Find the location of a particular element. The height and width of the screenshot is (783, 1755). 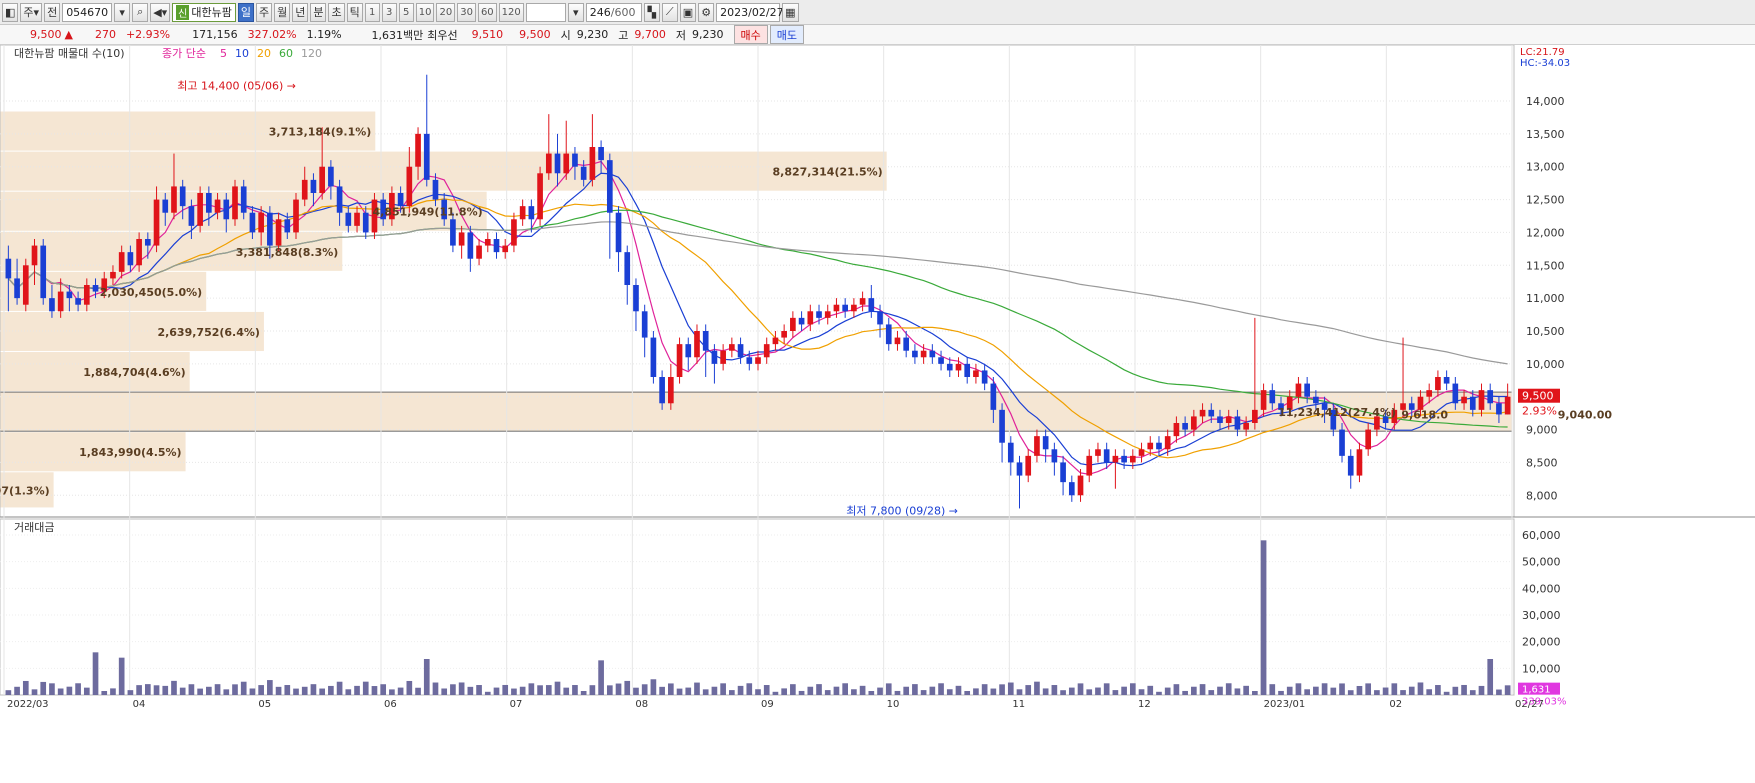

indicator-icon: ▚ is located at coordinates (651, 12).